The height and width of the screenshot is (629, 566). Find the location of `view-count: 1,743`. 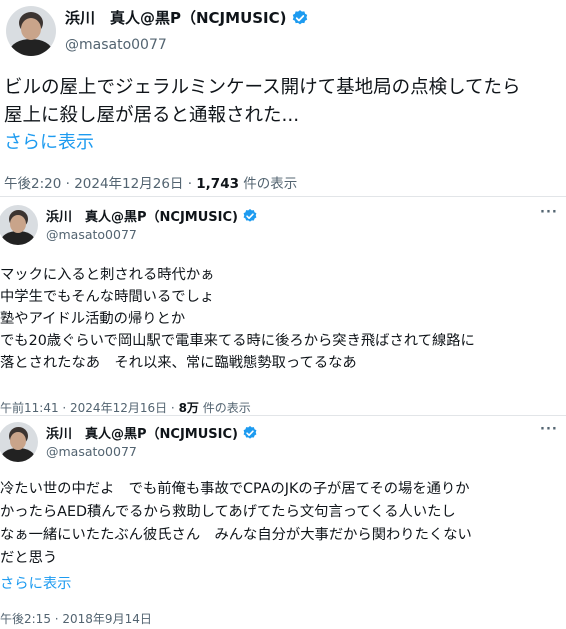

view-count: 1,743 is located at coordinates (217, 184).